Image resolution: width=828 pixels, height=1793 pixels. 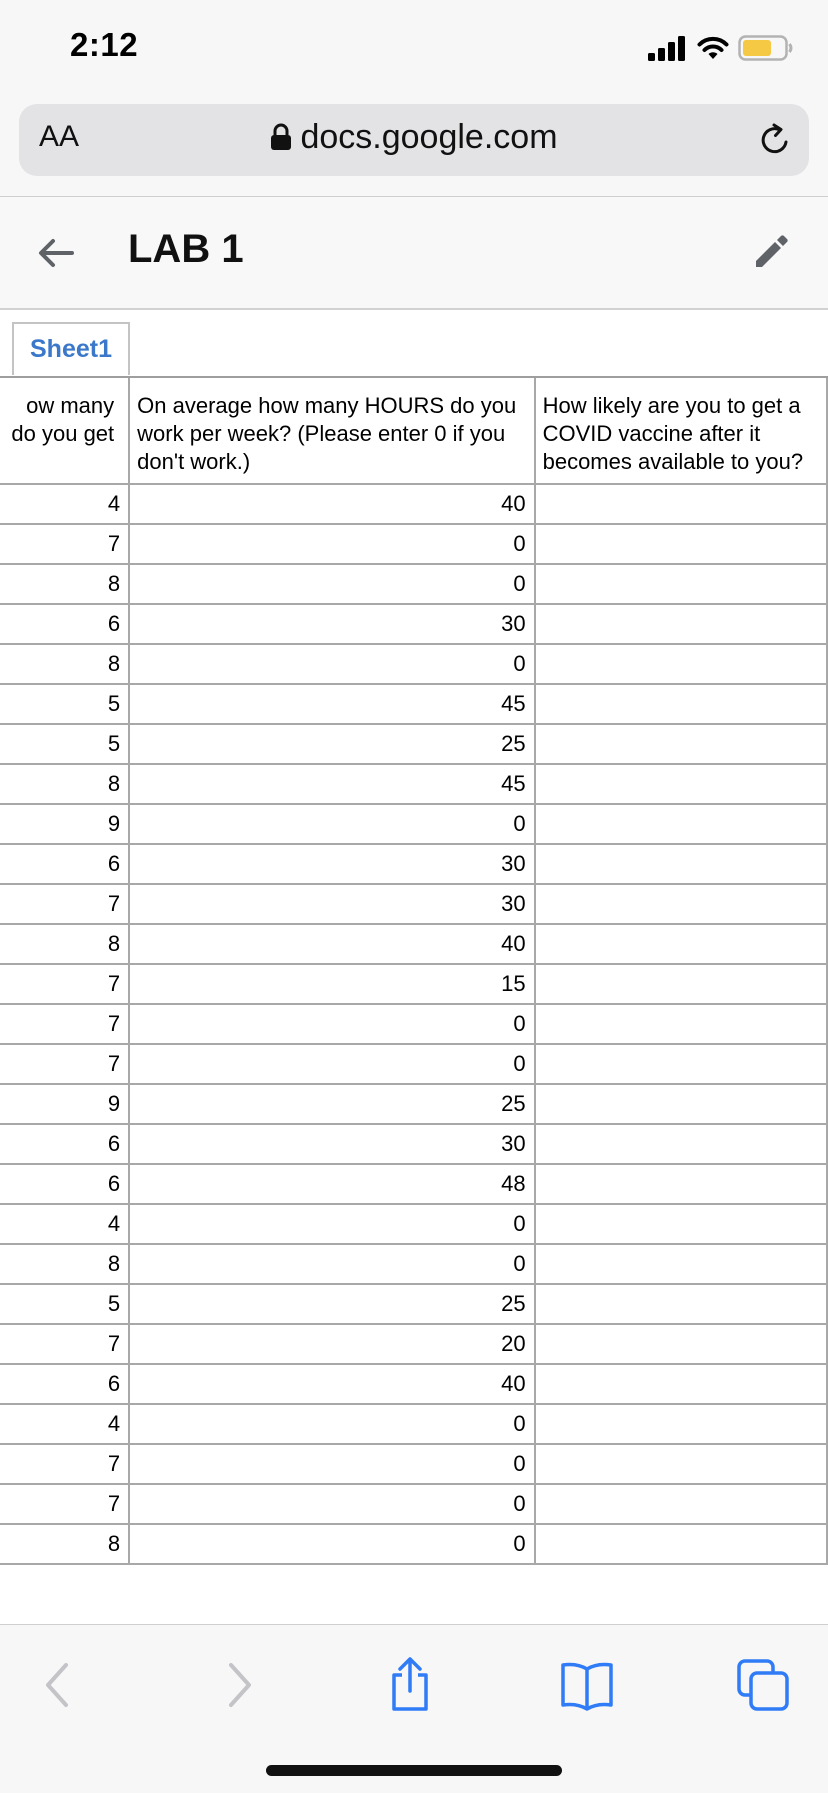 I want to click on address-bar: AA docs.google.com, so click(x=414, y=140).